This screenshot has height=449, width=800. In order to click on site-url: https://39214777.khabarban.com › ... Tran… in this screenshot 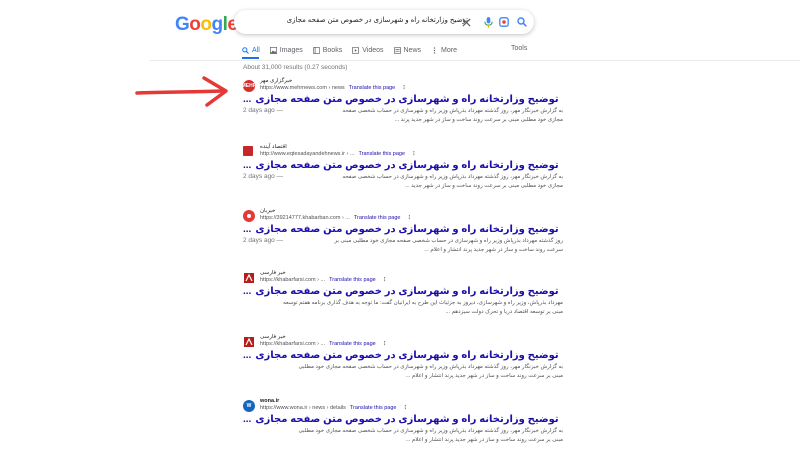, I will do `click(336, 218)`.